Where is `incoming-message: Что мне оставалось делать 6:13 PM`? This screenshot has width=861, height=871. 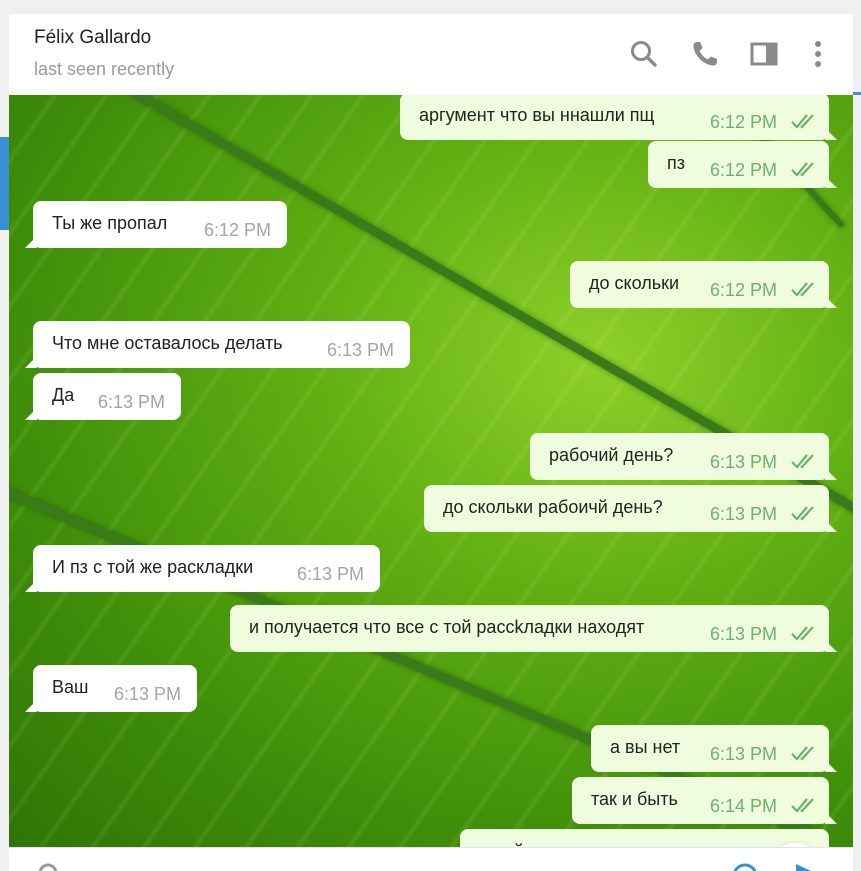
incoming-message: Что мне оставалось делать 6:13 PM is located at coordinates (217, 344).